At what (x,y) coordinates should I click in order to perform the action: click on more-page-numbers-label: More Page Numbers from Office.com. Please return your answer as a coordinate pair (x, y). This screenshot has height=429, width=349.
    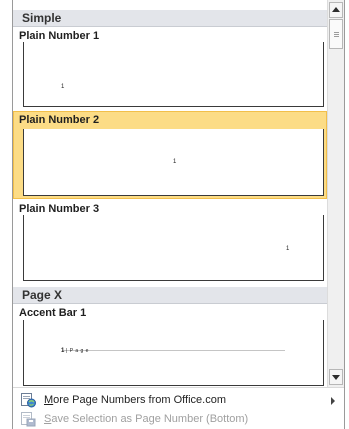
    Looking at the image, I should click on (135, 400).